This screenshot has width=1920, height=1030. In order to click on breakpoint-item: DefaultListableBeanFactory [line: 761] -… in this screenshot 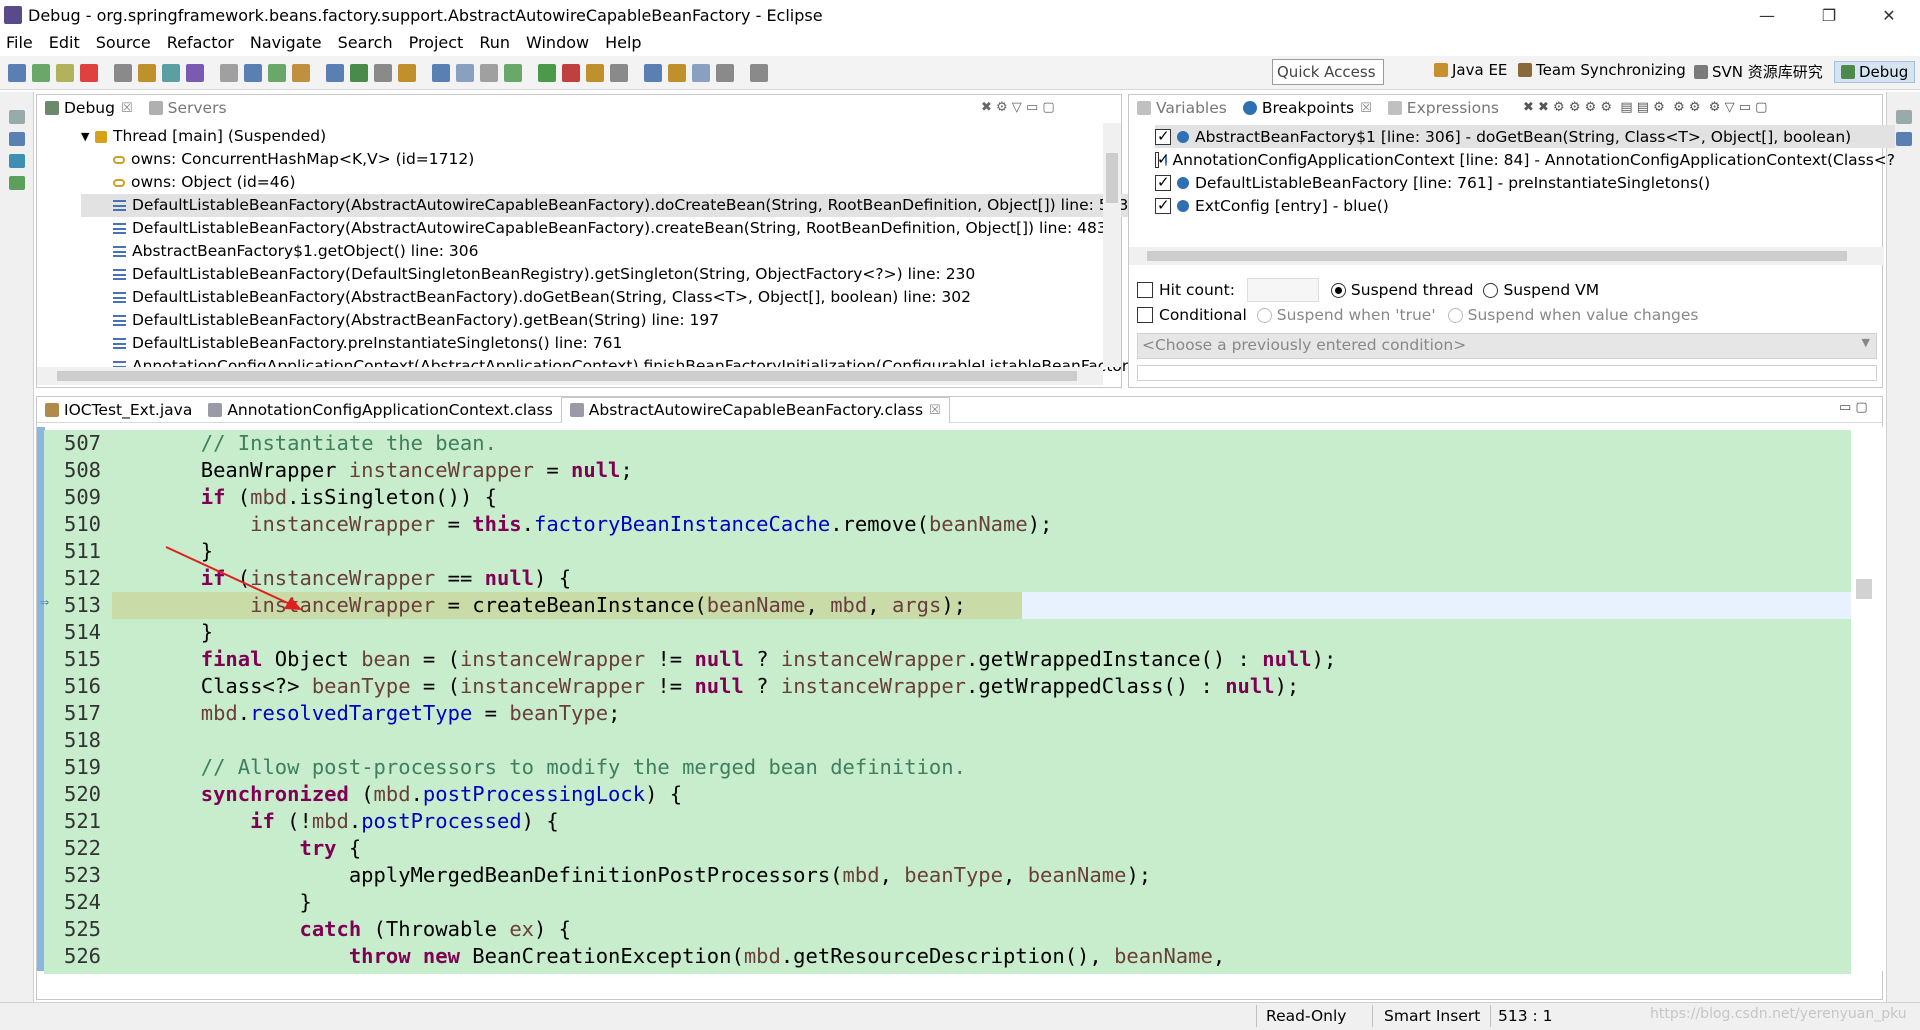, I will do `click(1525, 182)`.